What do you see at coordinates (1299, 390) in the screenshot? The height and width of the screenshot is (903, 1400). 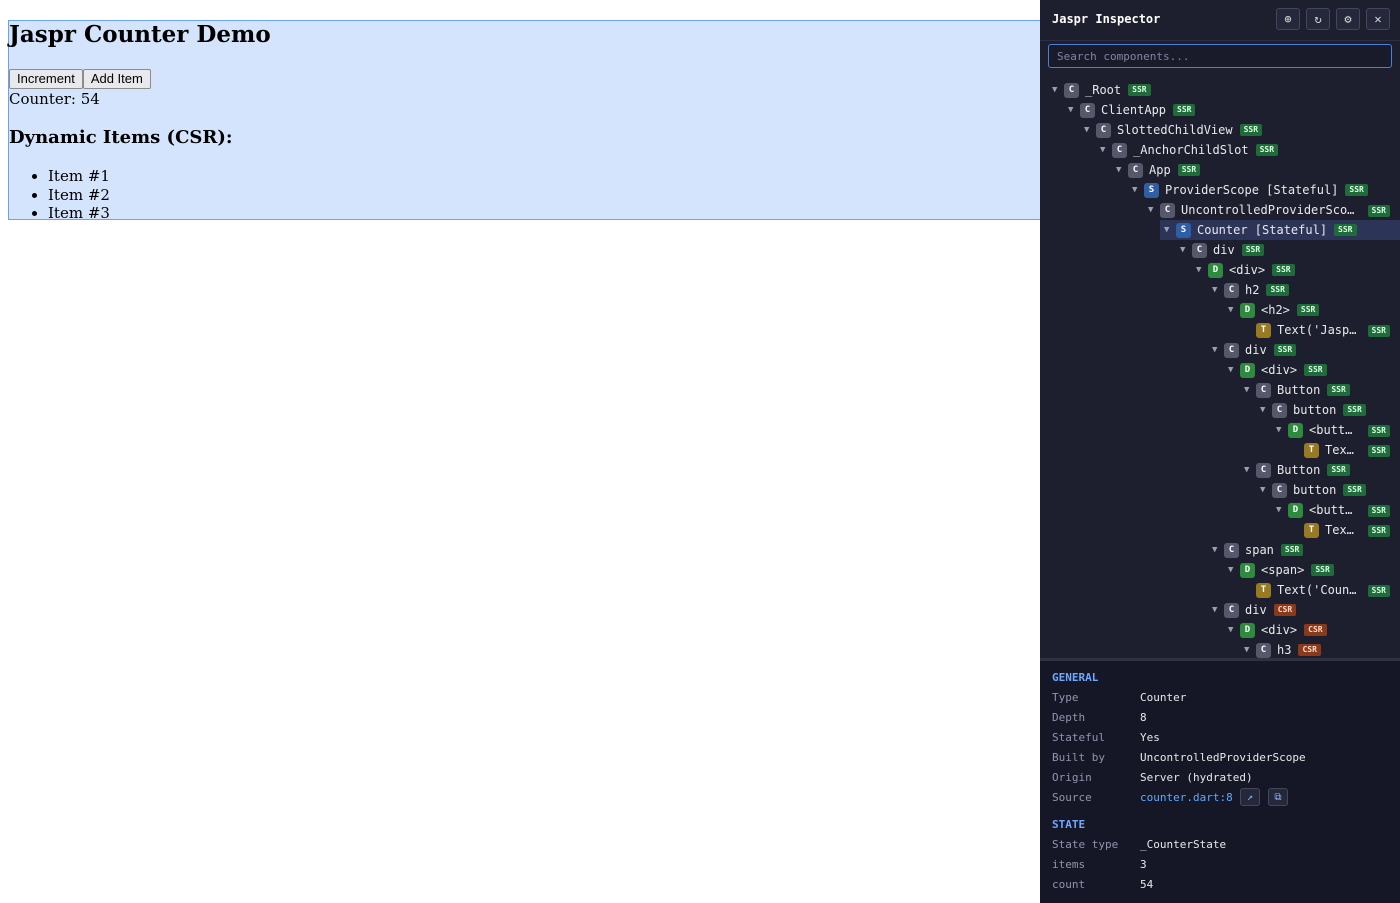 I see `tree-node-label: Button` at bounding box center [1299, 390].